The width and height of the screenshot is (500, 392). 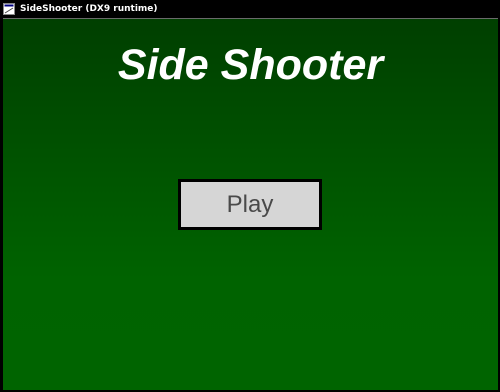 What do you see at coordinates (9, 9) in the screenshot?
I see `app-window-icon` at bounding box center [9, 9].